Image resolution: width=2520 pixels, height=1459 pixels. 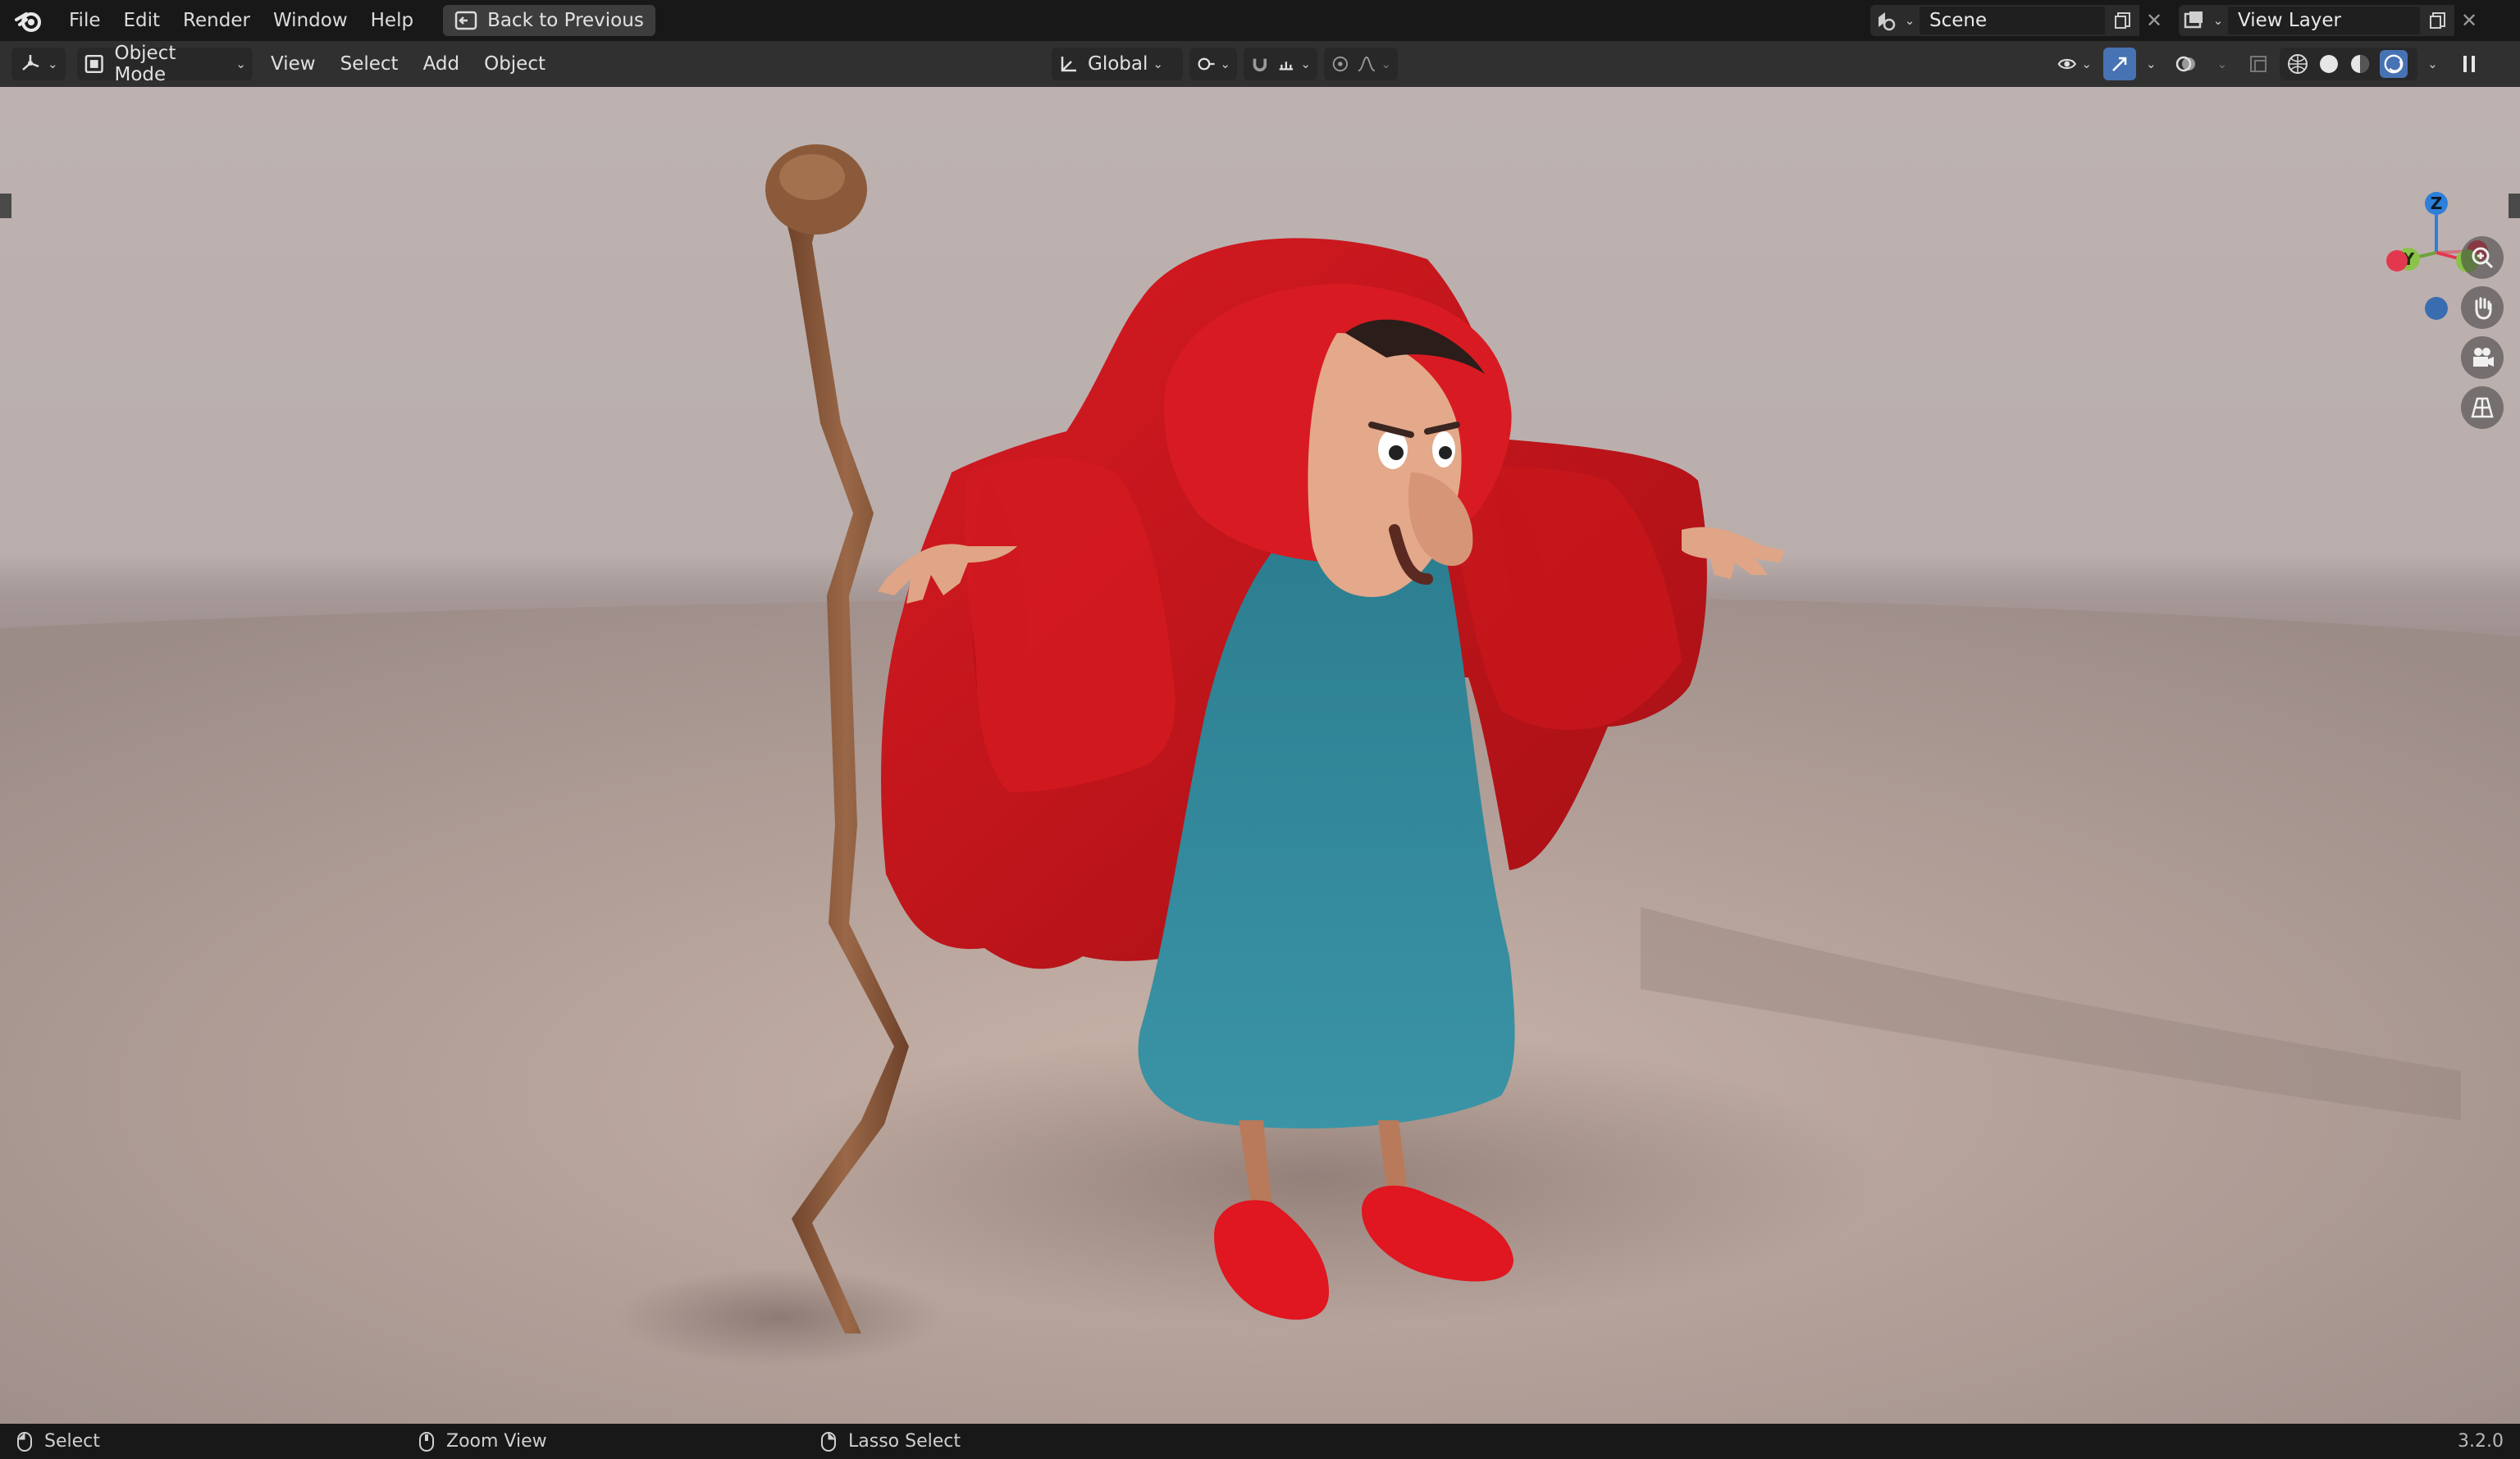 What do you see at coordinates (2152, 64) in the screenshot?
I see `gizmo-options-chevron-icon: ⌄` at bounding box center [2152, 64].